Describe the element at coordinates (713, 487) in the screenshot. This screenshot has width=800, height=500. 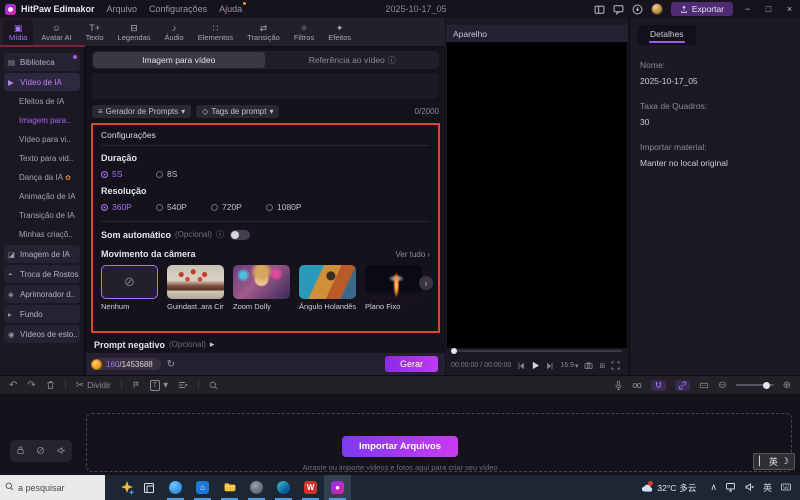
I see `show-hidden-icons: ∧` at that location.